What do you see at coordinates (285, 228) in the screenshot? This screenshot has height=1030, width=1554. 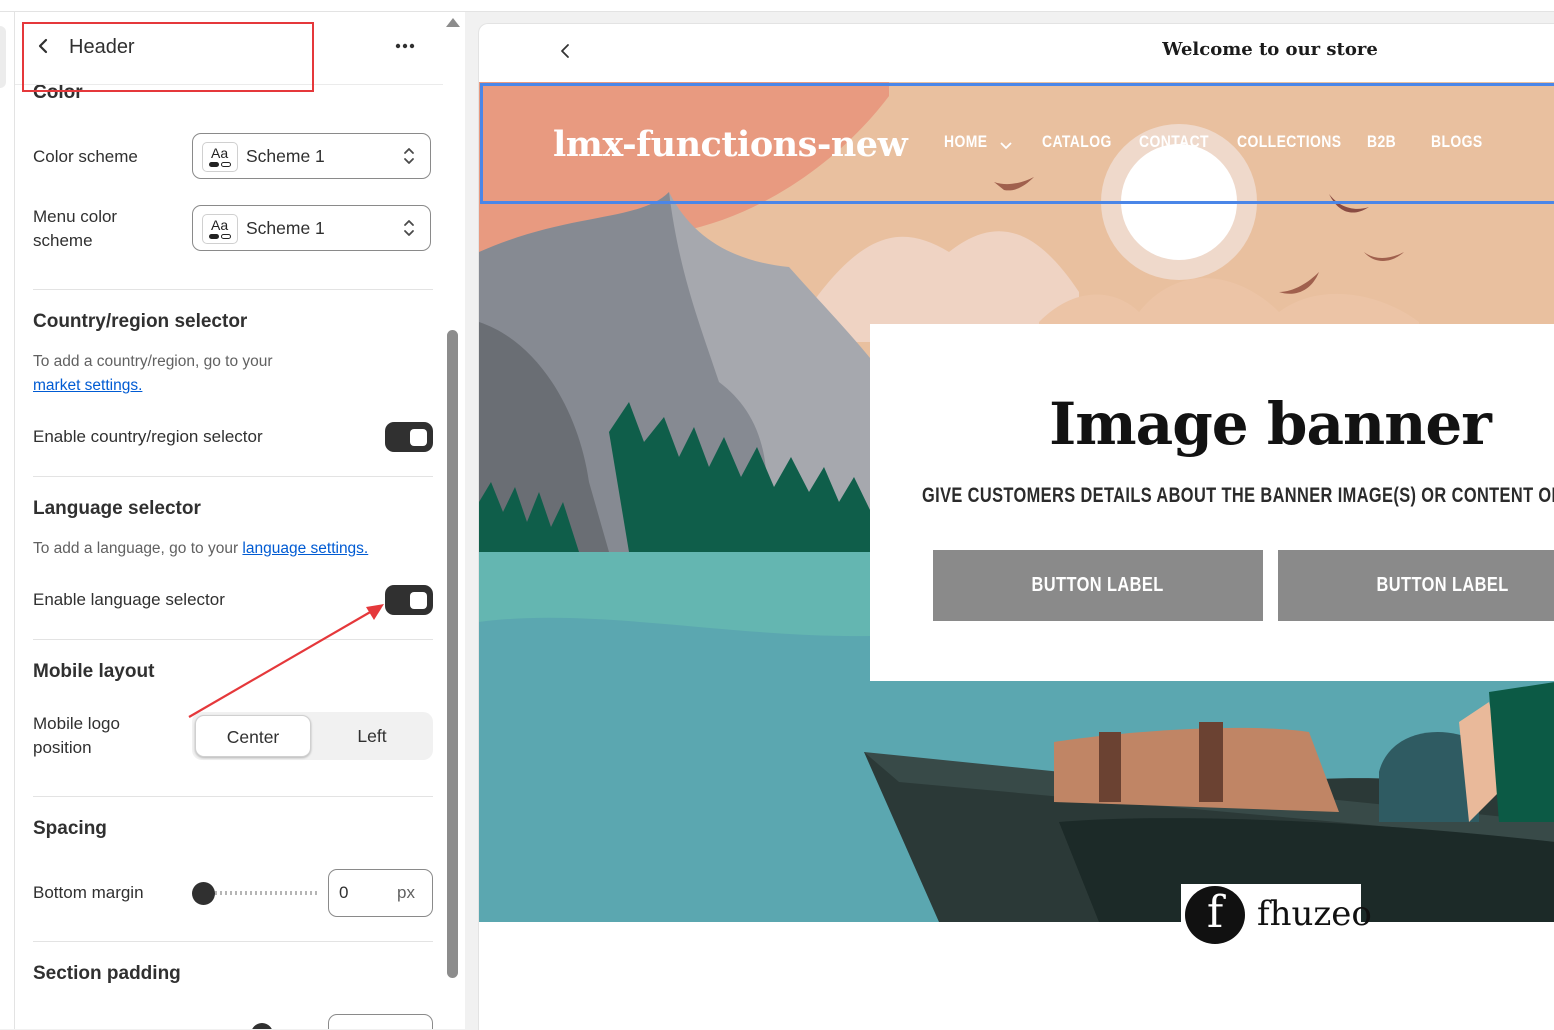 I see `menu-color-scheme-value: Scheme 1` at bounding box center [285, 228].